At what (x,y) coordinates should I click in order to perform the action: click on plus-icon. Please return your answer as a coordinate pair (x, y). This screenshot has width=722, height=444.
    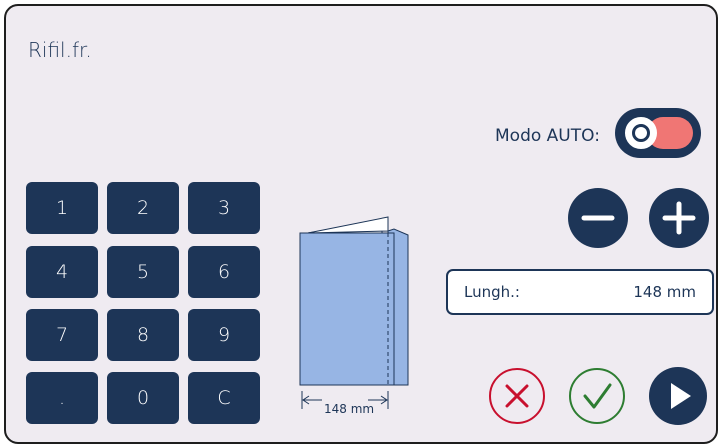
    Looking at the image, I should click on (679, 218).